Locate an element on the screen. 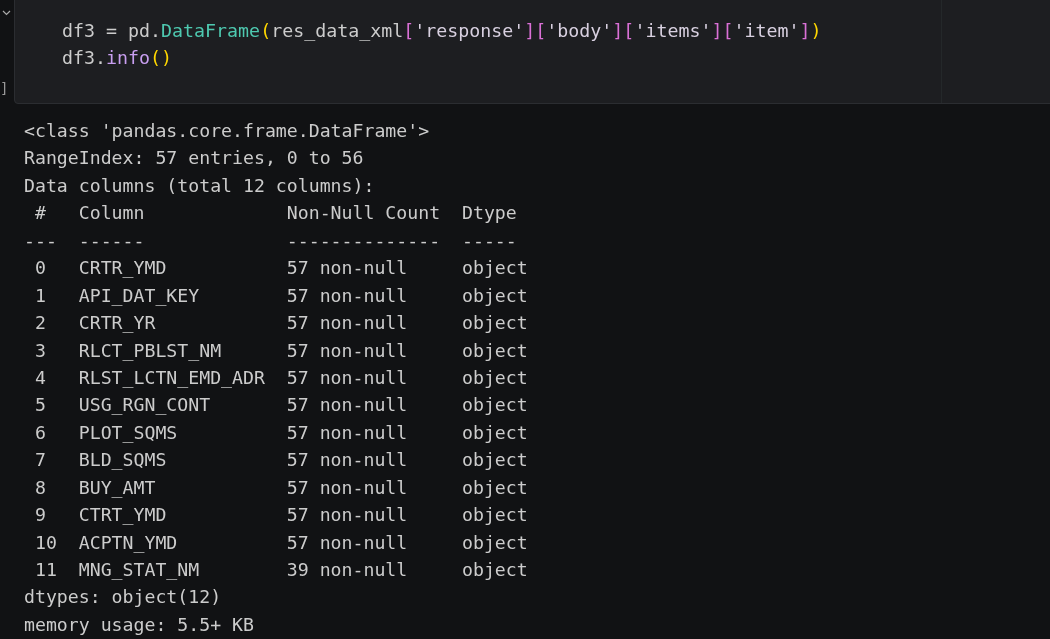 This screenshot has height=639, width=1050. output-line: 10 ACPTN_YMD 57 non-null object is located at coordinates (280, 542).